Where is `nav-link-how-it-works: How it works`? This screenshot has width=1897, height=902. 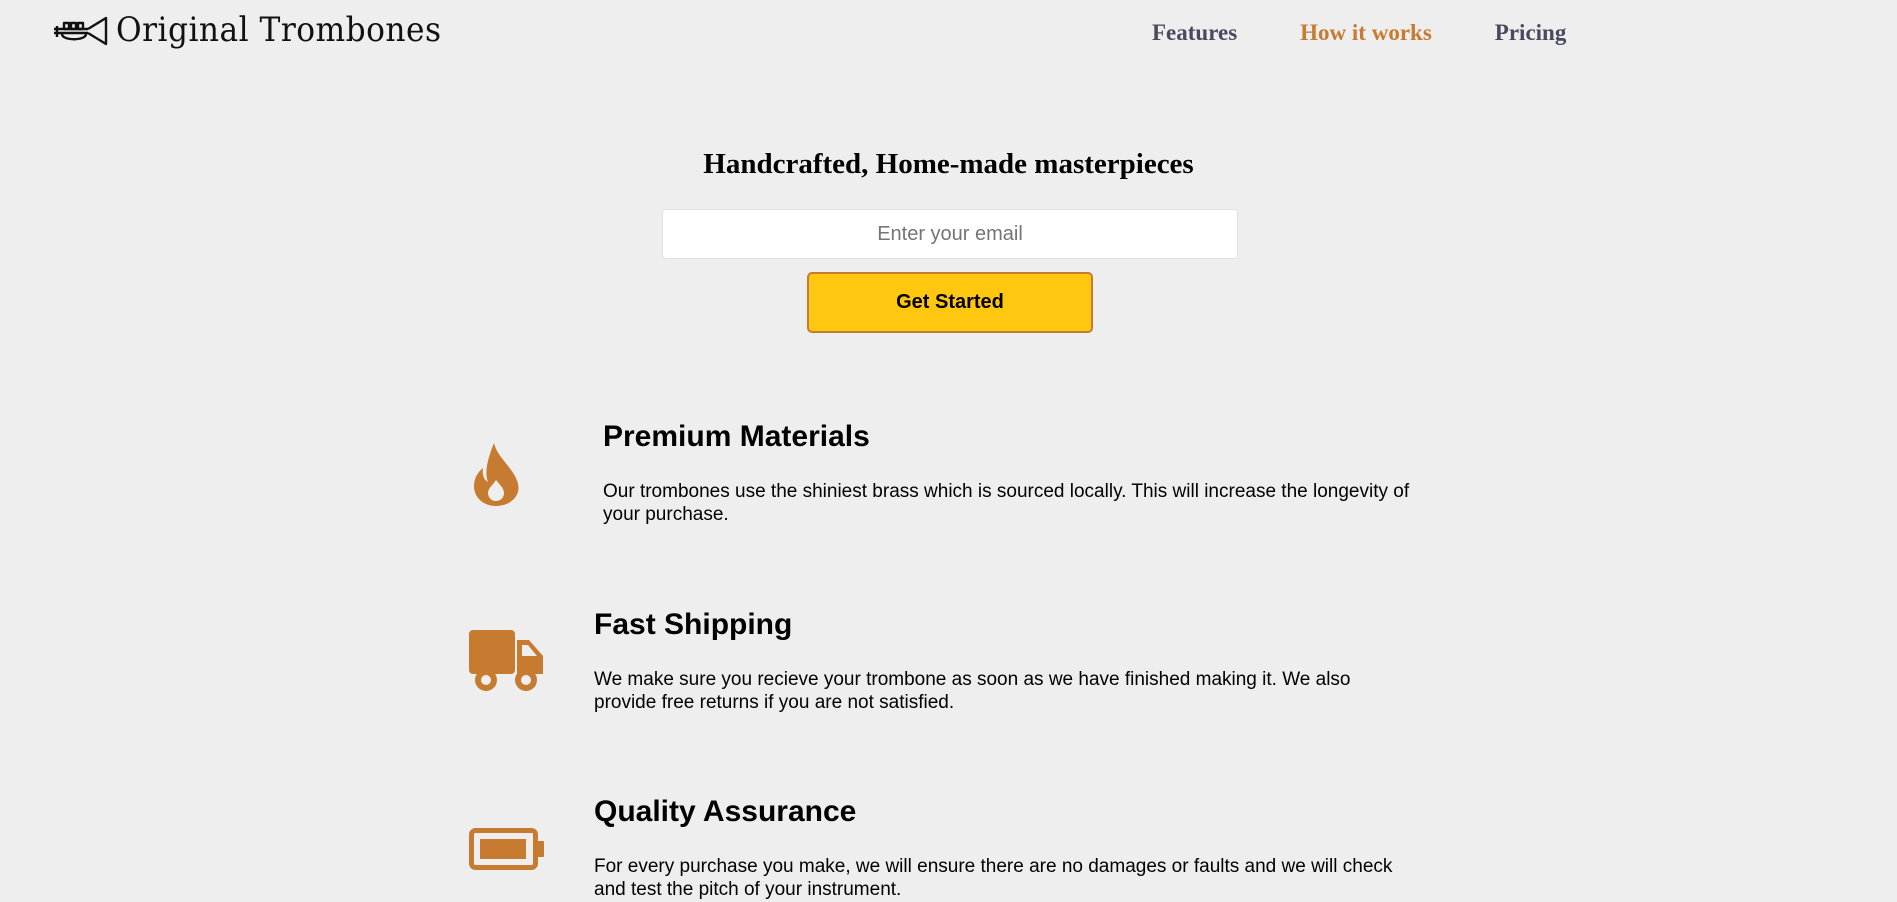
nav-link-how-it-works: How it works is located at coordinates (1366, 33).